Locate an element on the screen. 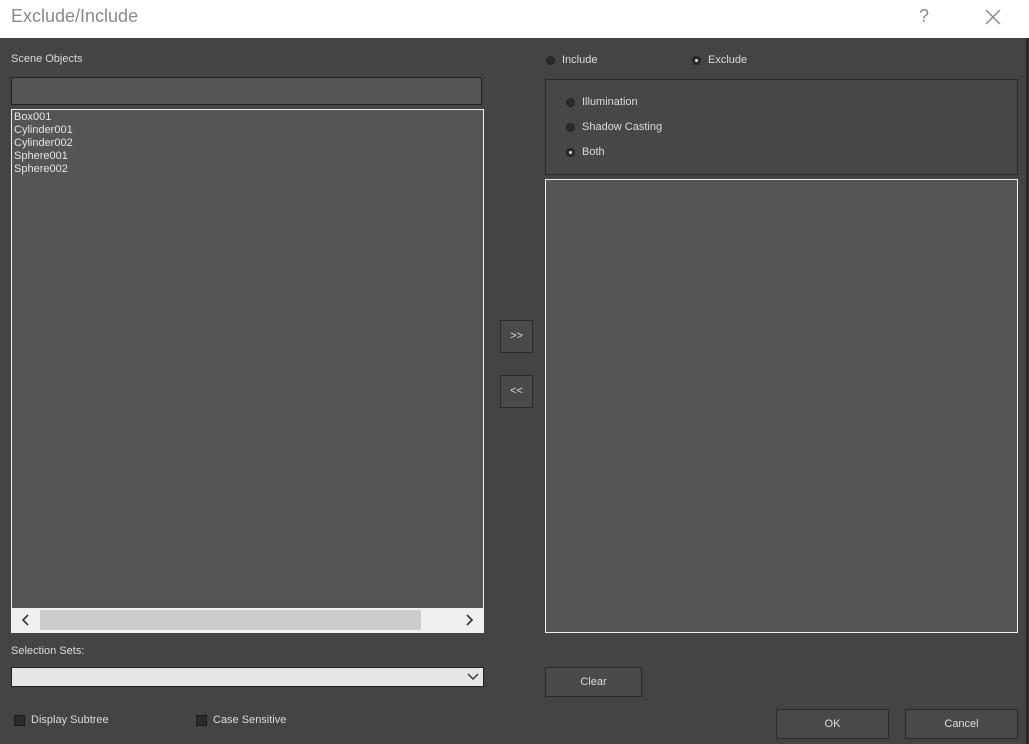 This screenshot has width=1029, height=744. dropdown-arrow is located at coordinates (473, 678).